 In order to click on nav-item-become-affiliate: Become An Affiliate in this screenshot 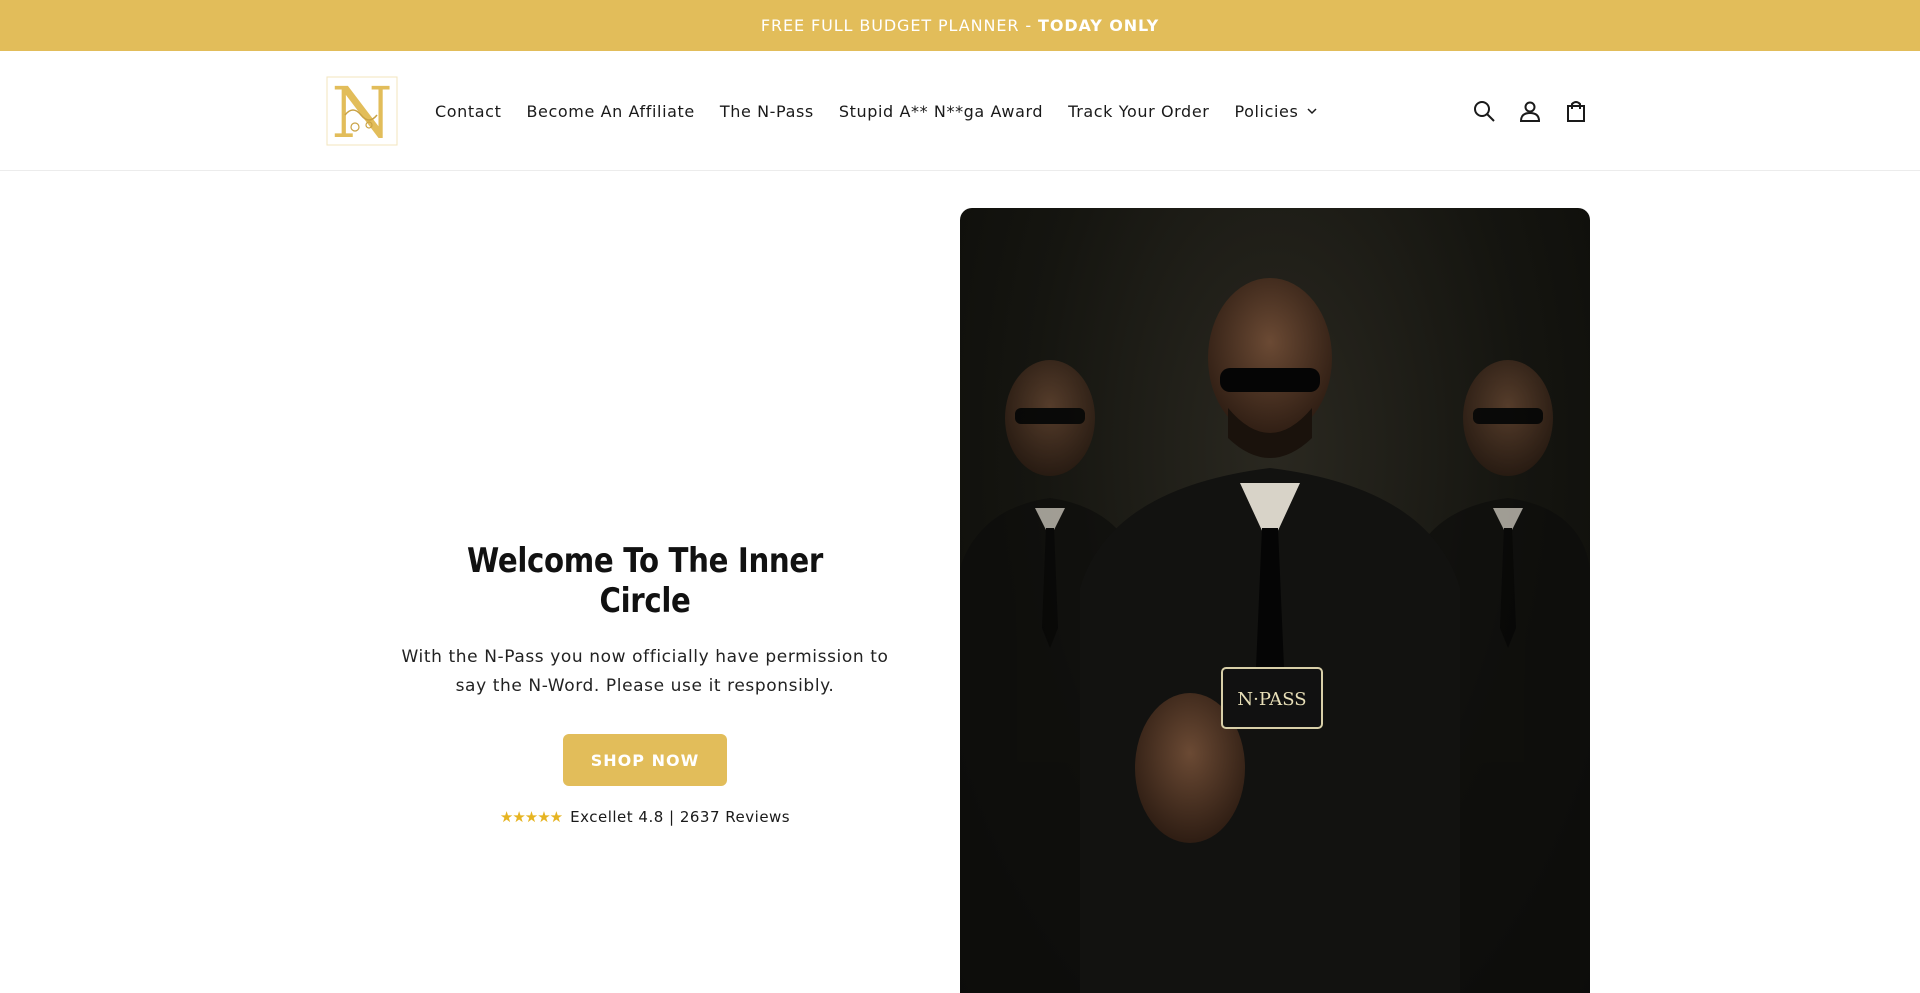, I will do `click(610, 111)`.